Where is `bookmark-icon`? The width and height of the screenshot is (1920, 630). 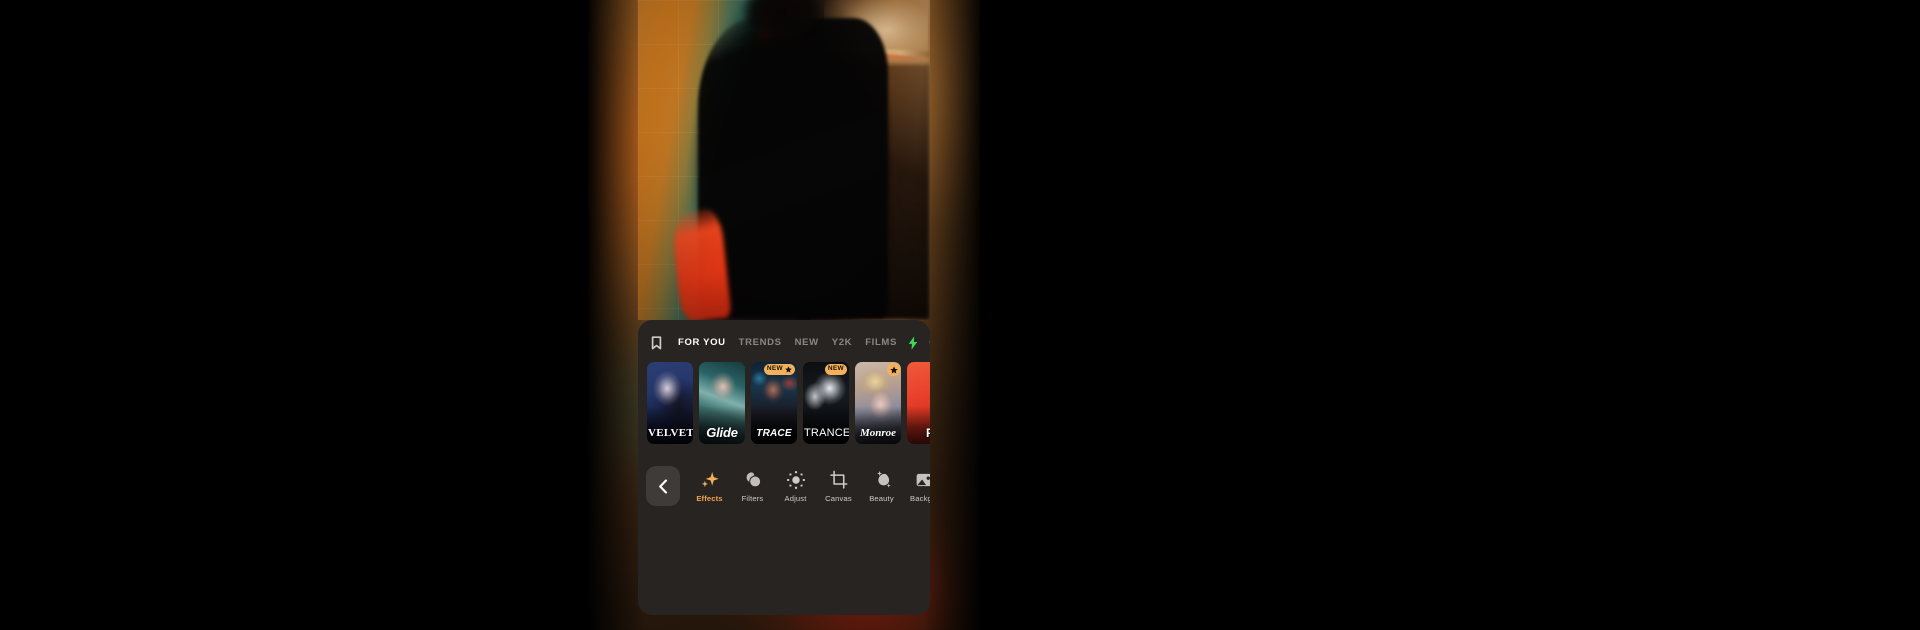 bookmark-icon is located at coordinates (656, 343).